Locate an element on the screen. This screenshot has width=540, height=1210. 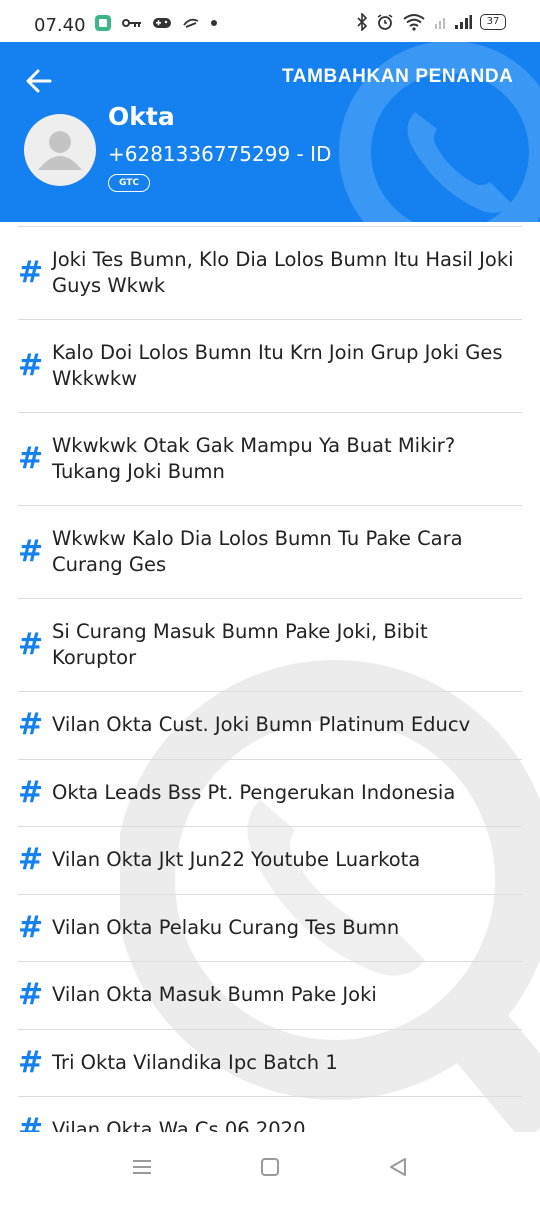
person-icon is located at coordinates (60, 150).